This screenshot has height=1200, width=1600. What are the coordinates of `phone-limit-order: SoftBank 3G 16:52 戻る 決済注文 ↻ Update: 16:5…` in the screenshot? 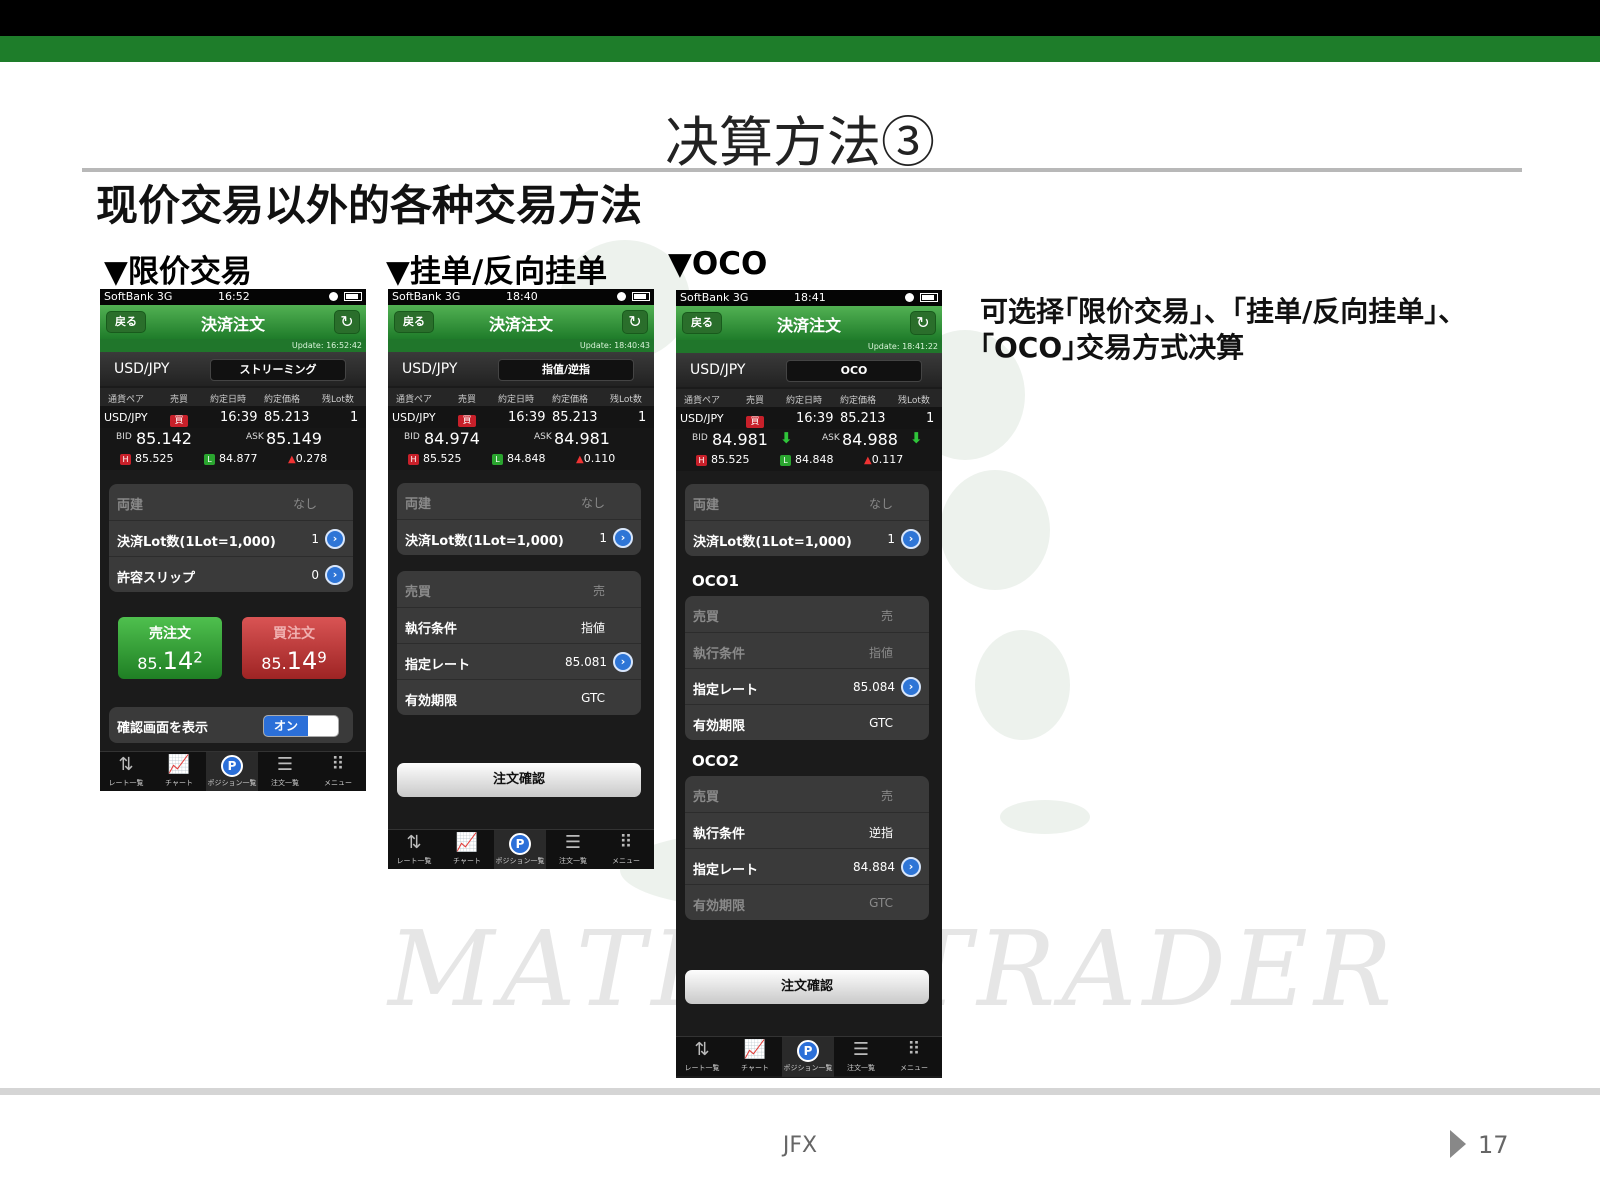 It's located at (233, 540).